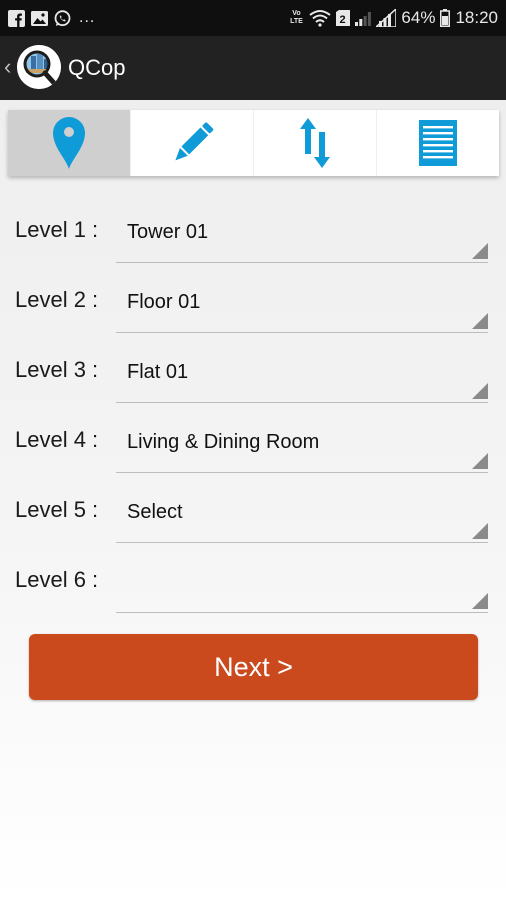 The height and width of the screenshot is (900, 506). I want to click on next-button-label: Next >, so click(253, 666).